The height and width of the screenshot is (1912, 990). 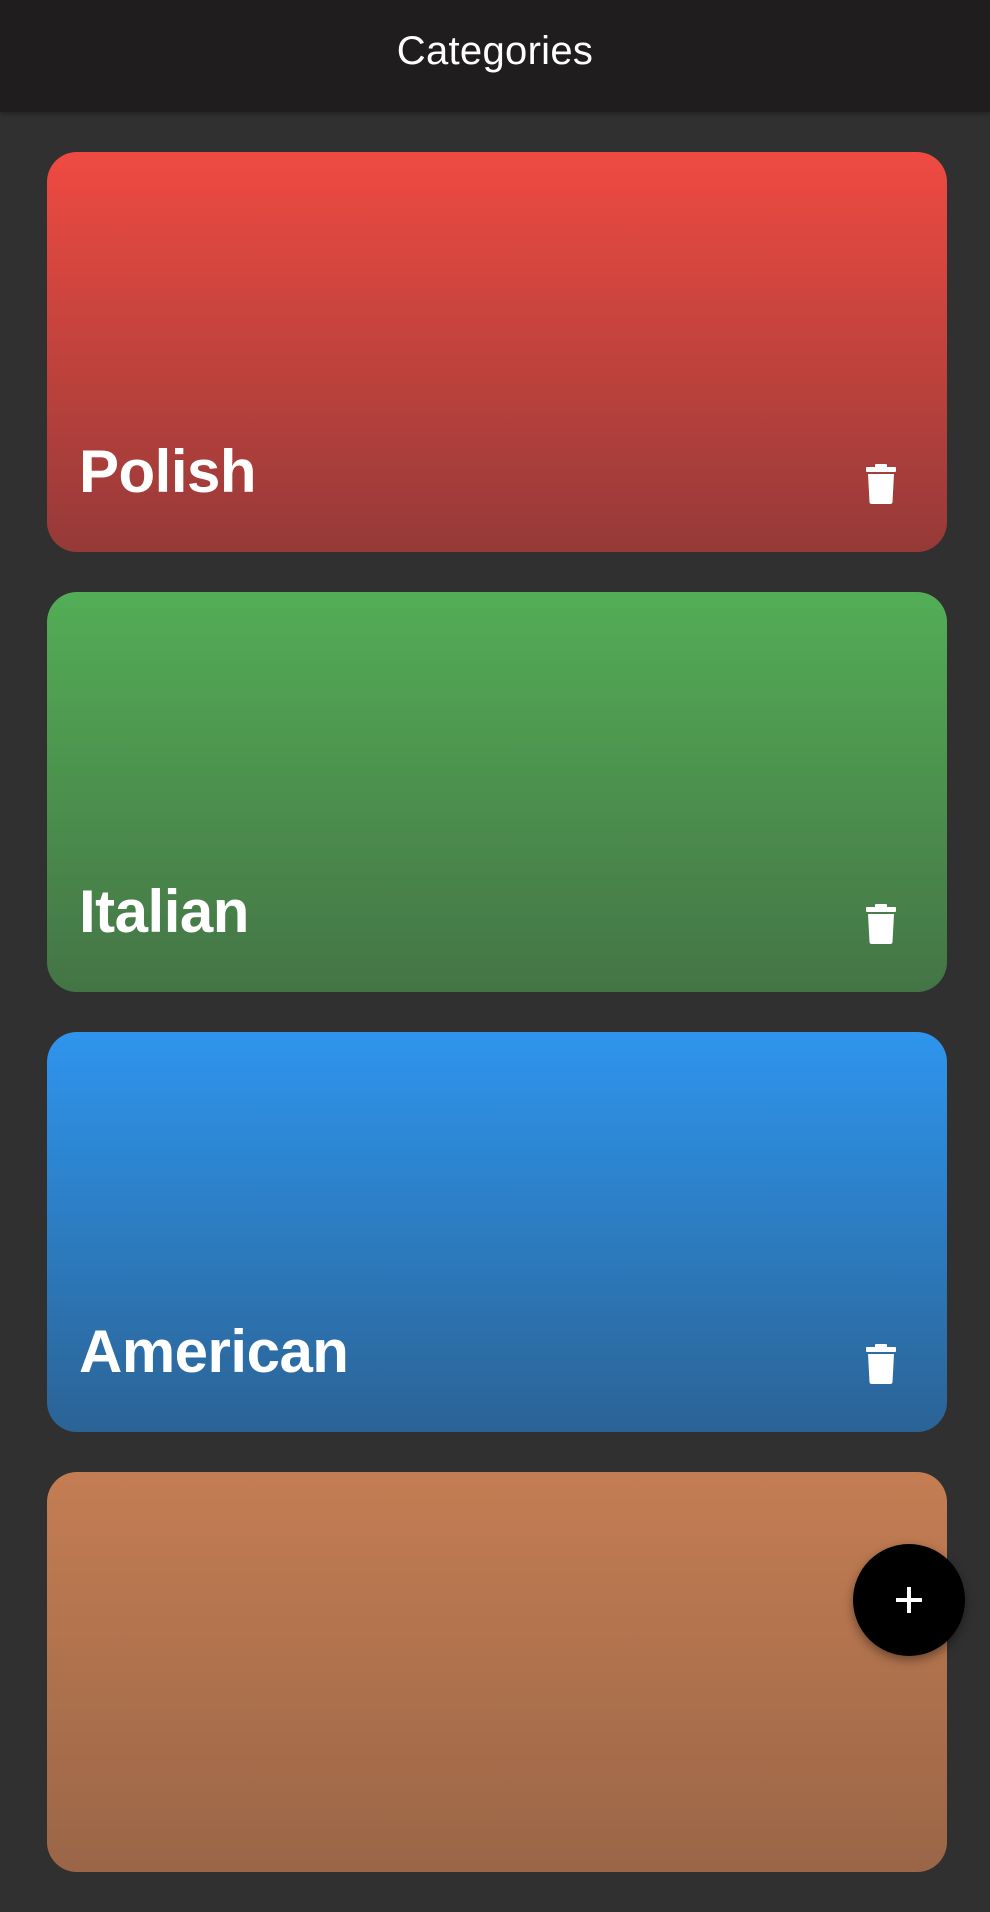 I want to click on add-category-button, so click(x=909, y=1600).